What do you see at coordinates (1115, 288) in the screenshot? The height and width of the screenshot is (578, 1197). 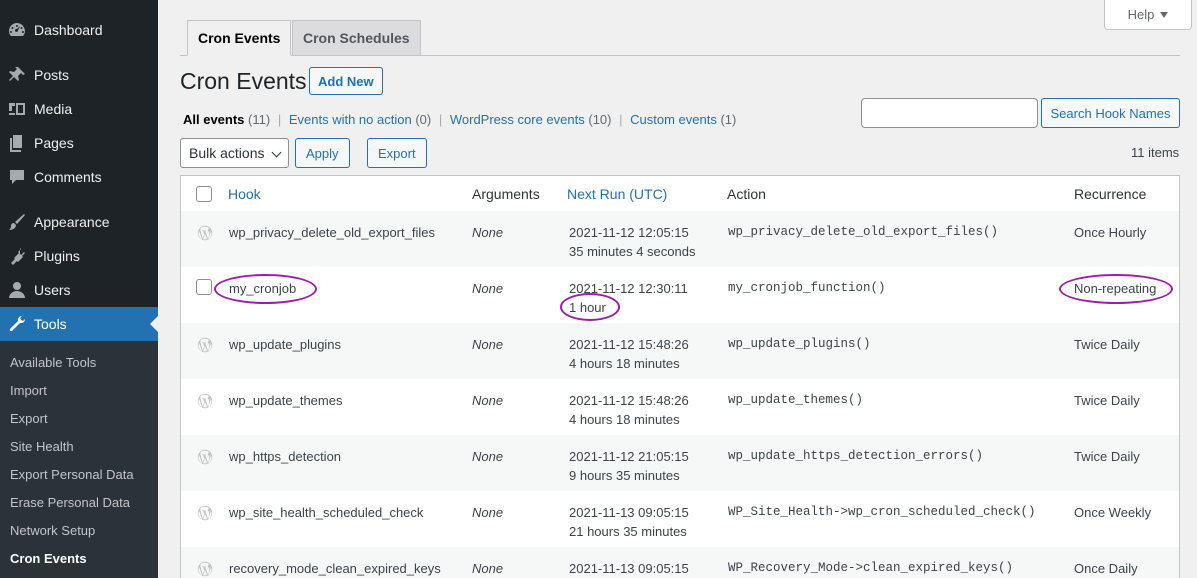 I see `recurrence-value: Non-repeating` at bounding box center [1115, 288].